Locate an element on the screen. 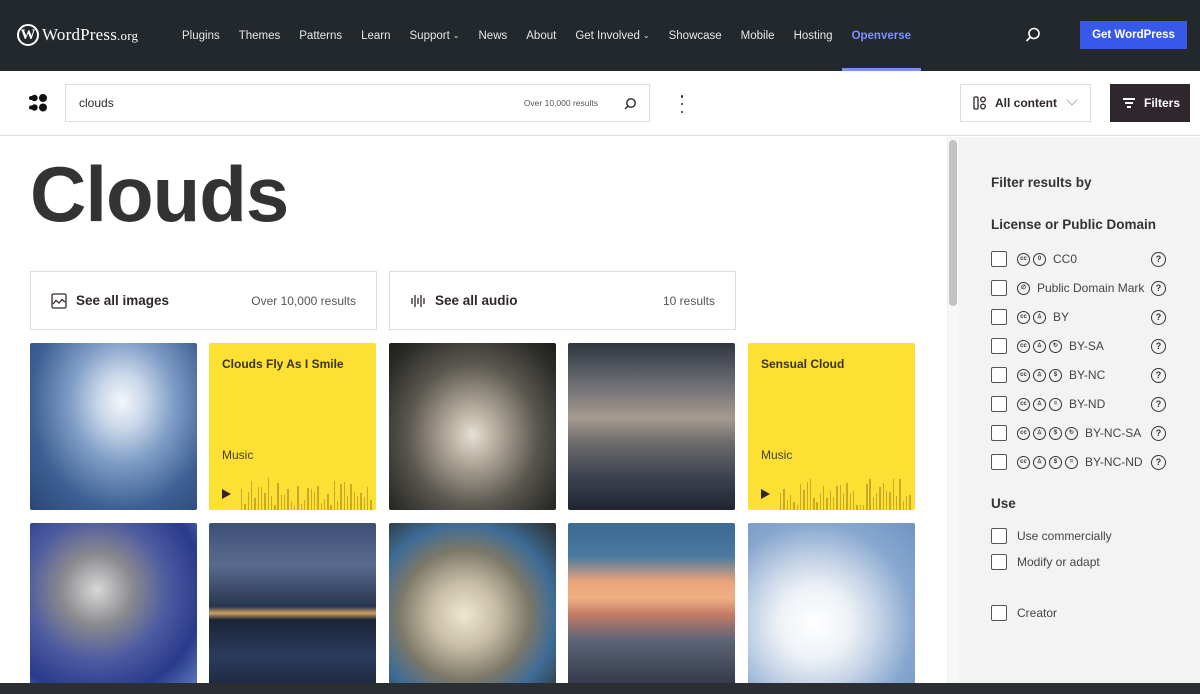  use-option-use-commercially: Use commercially is located at coordinates (1086, 536).